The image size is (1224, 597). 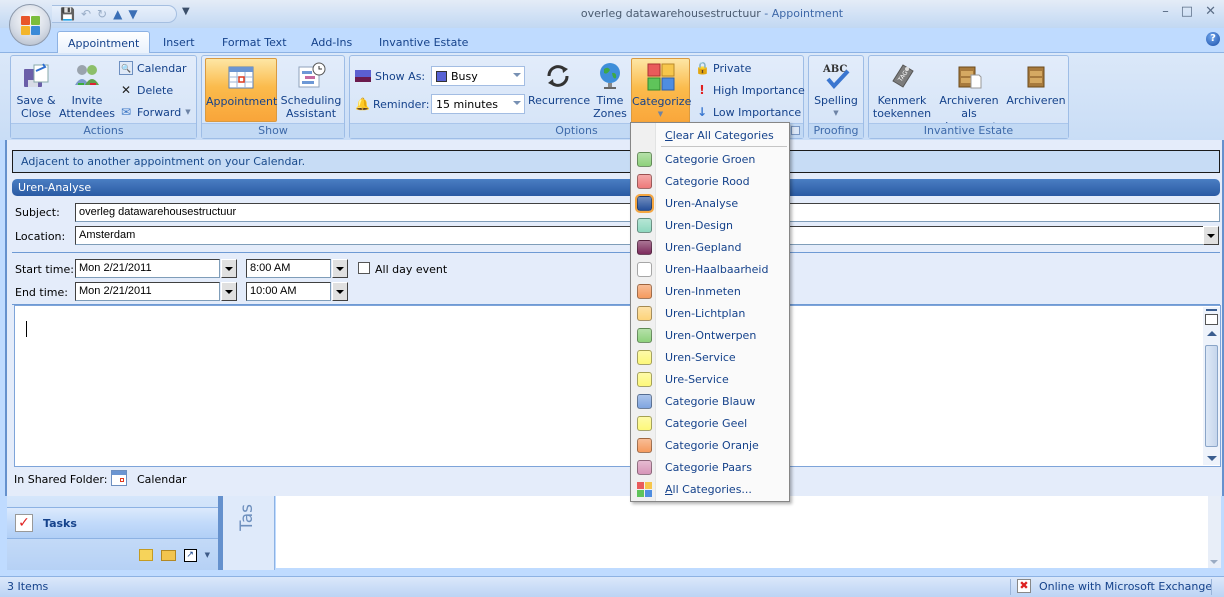 What do you see at coordinates (190, 555) in the screenshot?
I see `shortcuts-icon: ↗` at bounding box center [190, 555].